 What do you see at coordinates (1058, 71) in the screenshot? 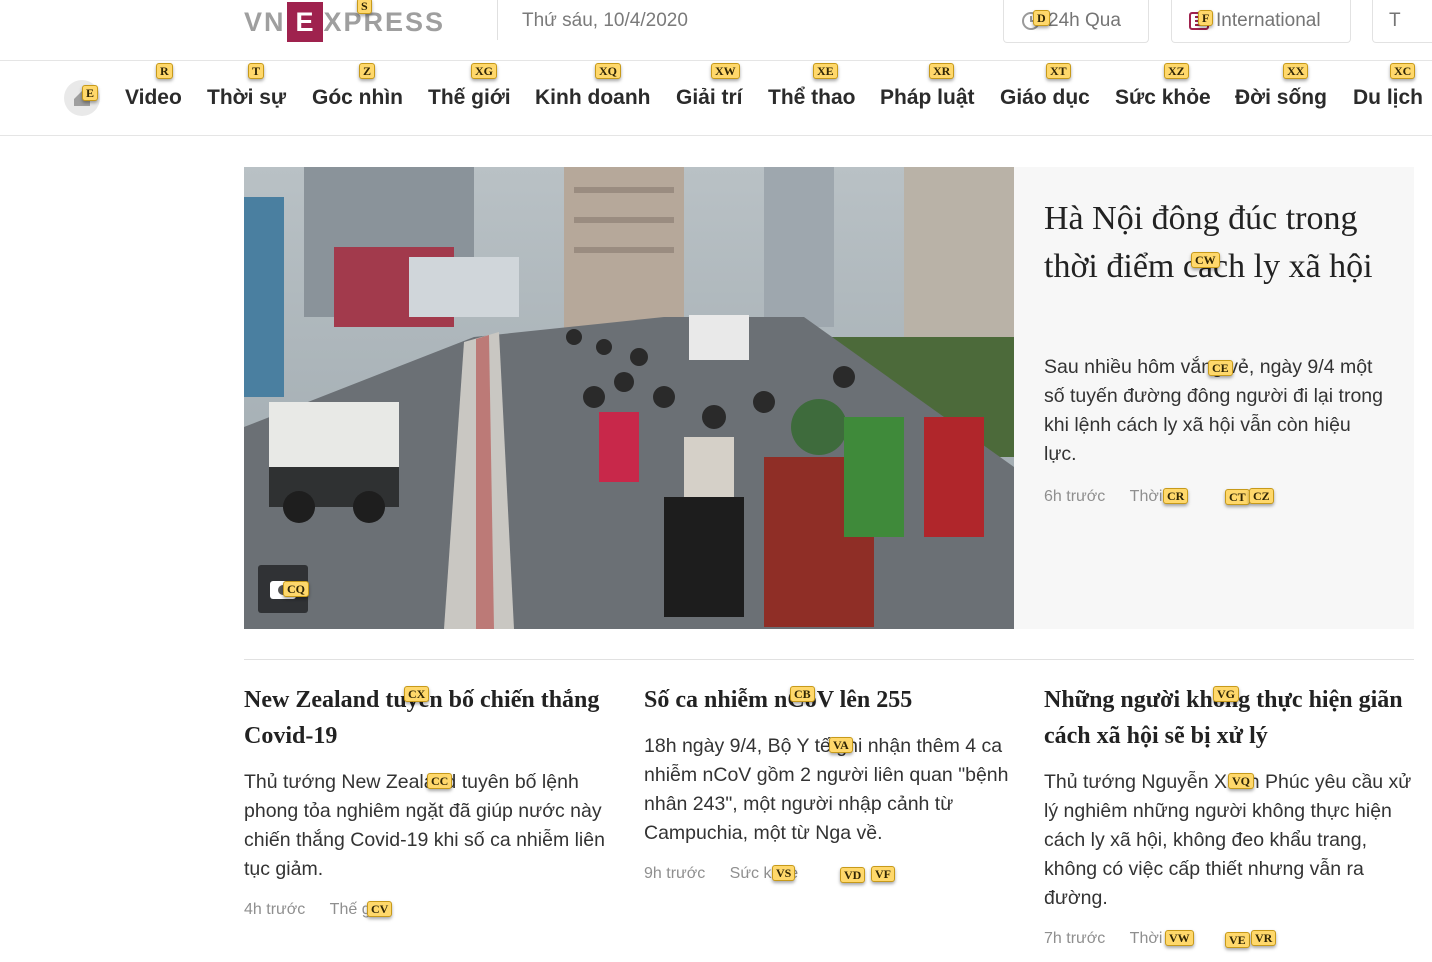
I see `hint-label: XT` at bounding box center [1058, 71].